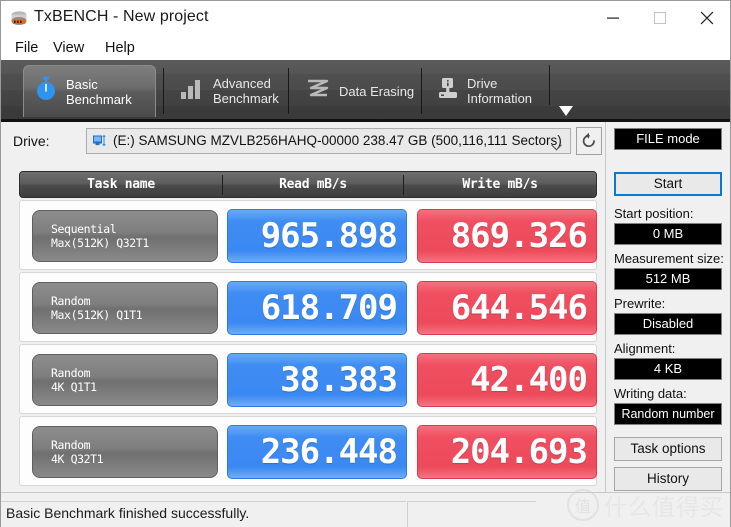  What do you see at coordinates (660, 18) in the screenshot?
I see `maximize-button` at bounding box center [660, 18].